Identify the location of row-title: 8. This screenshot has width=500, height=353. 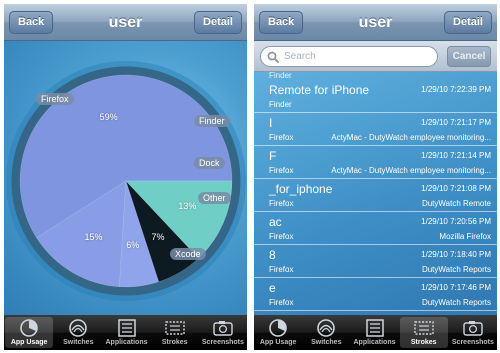
(272, 255).